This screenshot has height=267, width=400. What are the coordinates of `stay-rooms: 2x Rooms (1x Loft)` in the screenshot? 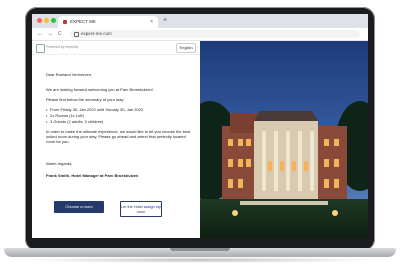 It's located at (65, 115).